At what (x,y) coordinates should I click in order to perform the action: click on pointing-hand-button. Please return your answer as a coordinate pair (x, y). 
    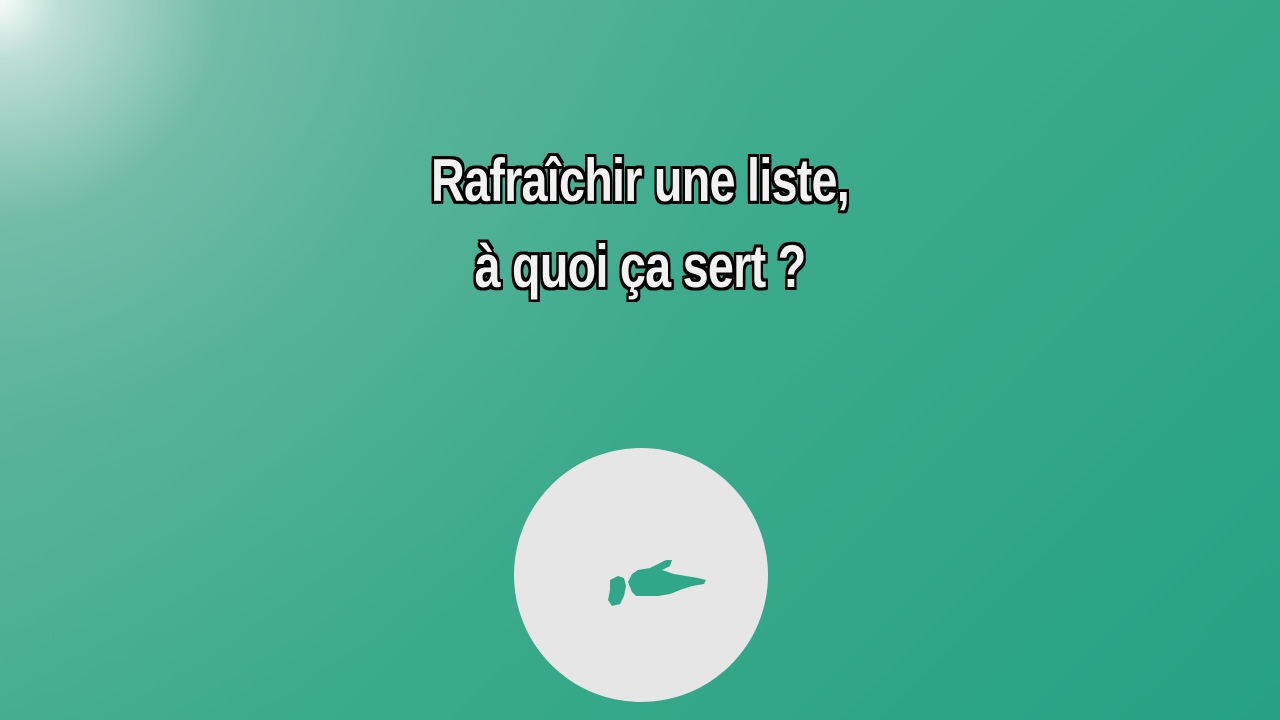
    Looking at the image, I should click on (641, 575).